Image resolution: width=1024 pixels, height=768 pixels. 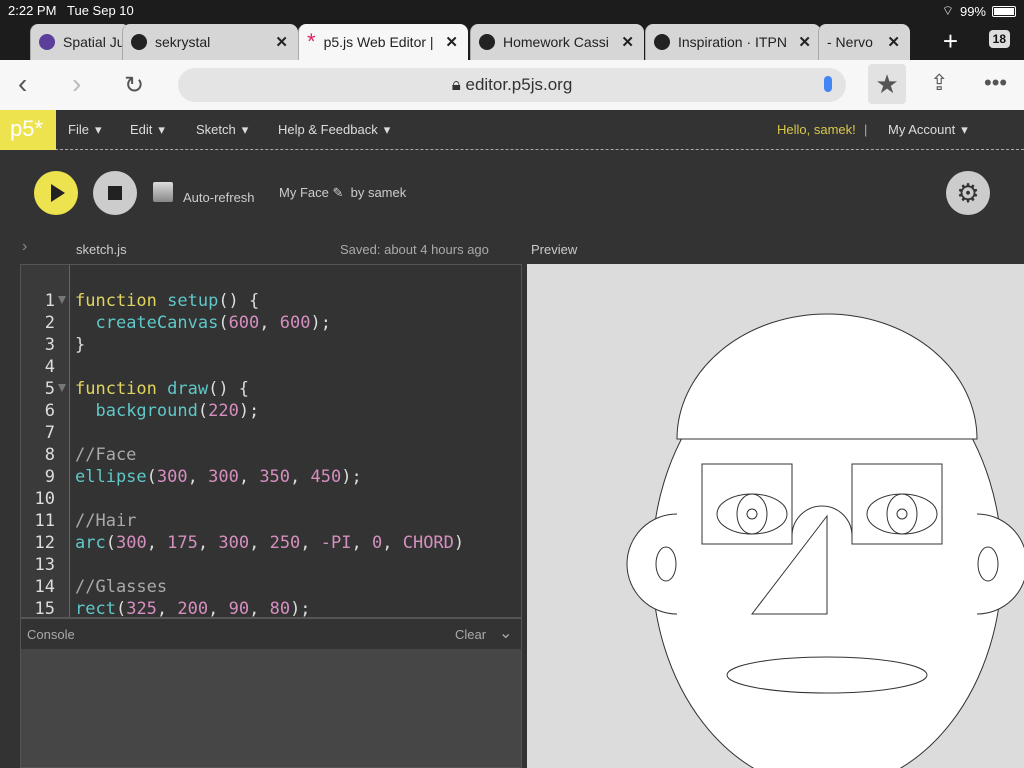 I want to click on greeting: Hello, samek!, so click(x=816, y=129).